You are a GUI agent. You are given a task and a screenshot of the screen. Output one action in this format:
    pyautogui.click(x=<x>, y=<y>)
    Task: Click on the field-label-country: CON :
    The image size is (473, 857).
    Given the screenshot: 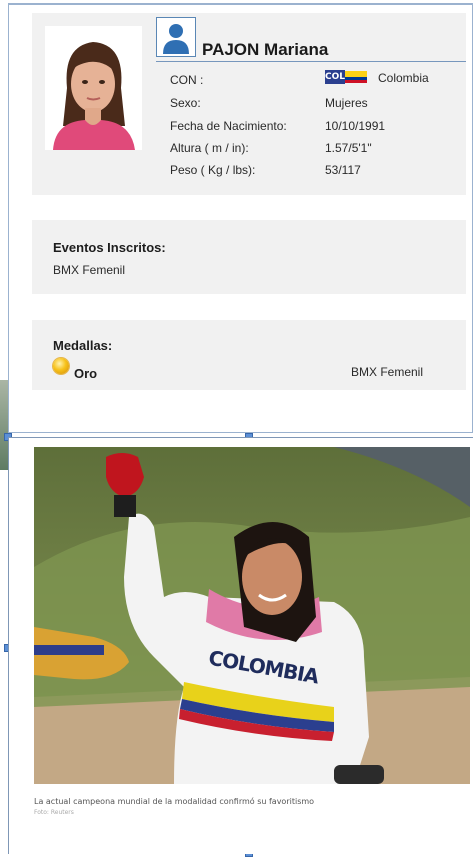 What is the action you would take?
    pyautogui.click(x=187, y=80)
    